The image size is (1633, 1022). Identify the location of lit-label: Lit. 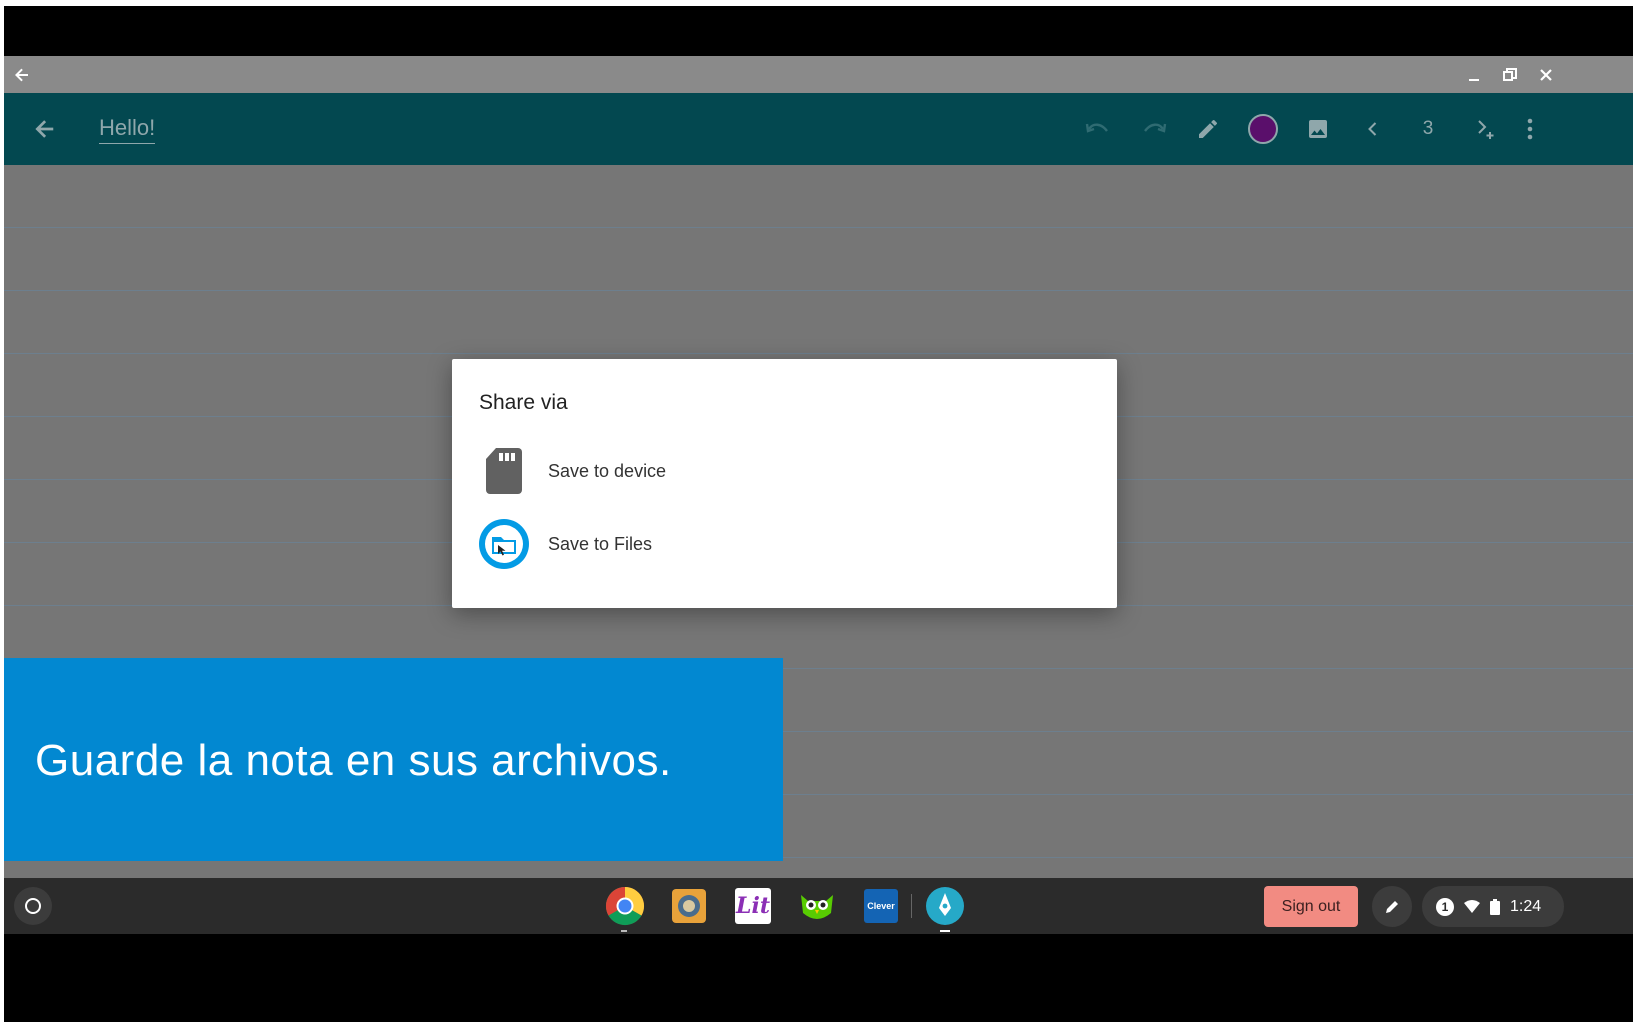
(753, 906).